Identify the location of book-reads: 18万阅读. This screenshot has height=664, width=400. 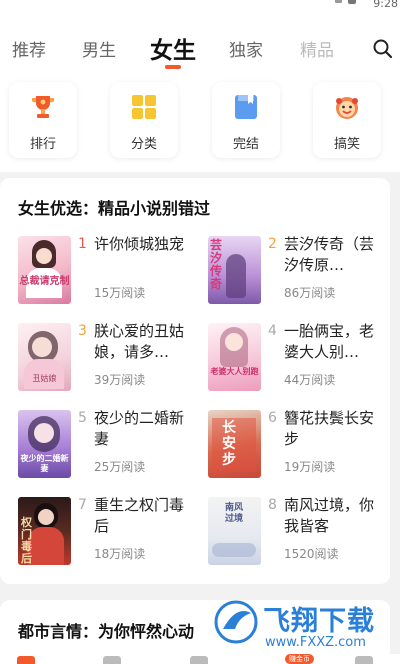
(120, 554).